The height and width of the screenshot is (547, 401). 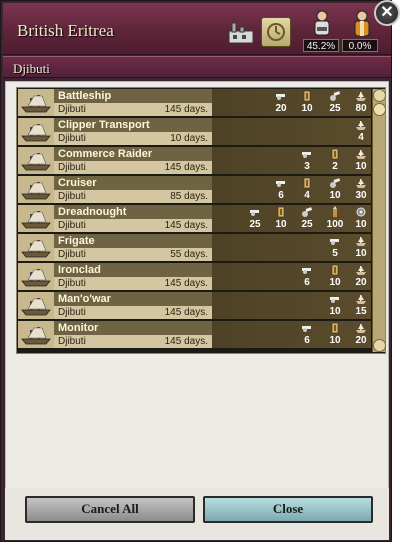 I want to click on unit-row: Commerce Raider Djibuti 145 days. 3 2 10, so click(x=194, y=161).